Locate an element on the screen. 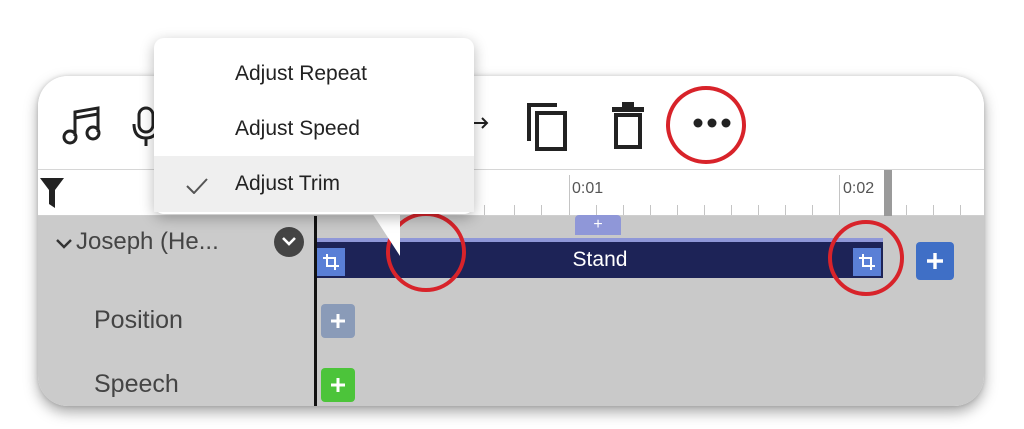 The width and height of the screenshot is (1024, 429). trash-icon is located at coordinates (628, 126).